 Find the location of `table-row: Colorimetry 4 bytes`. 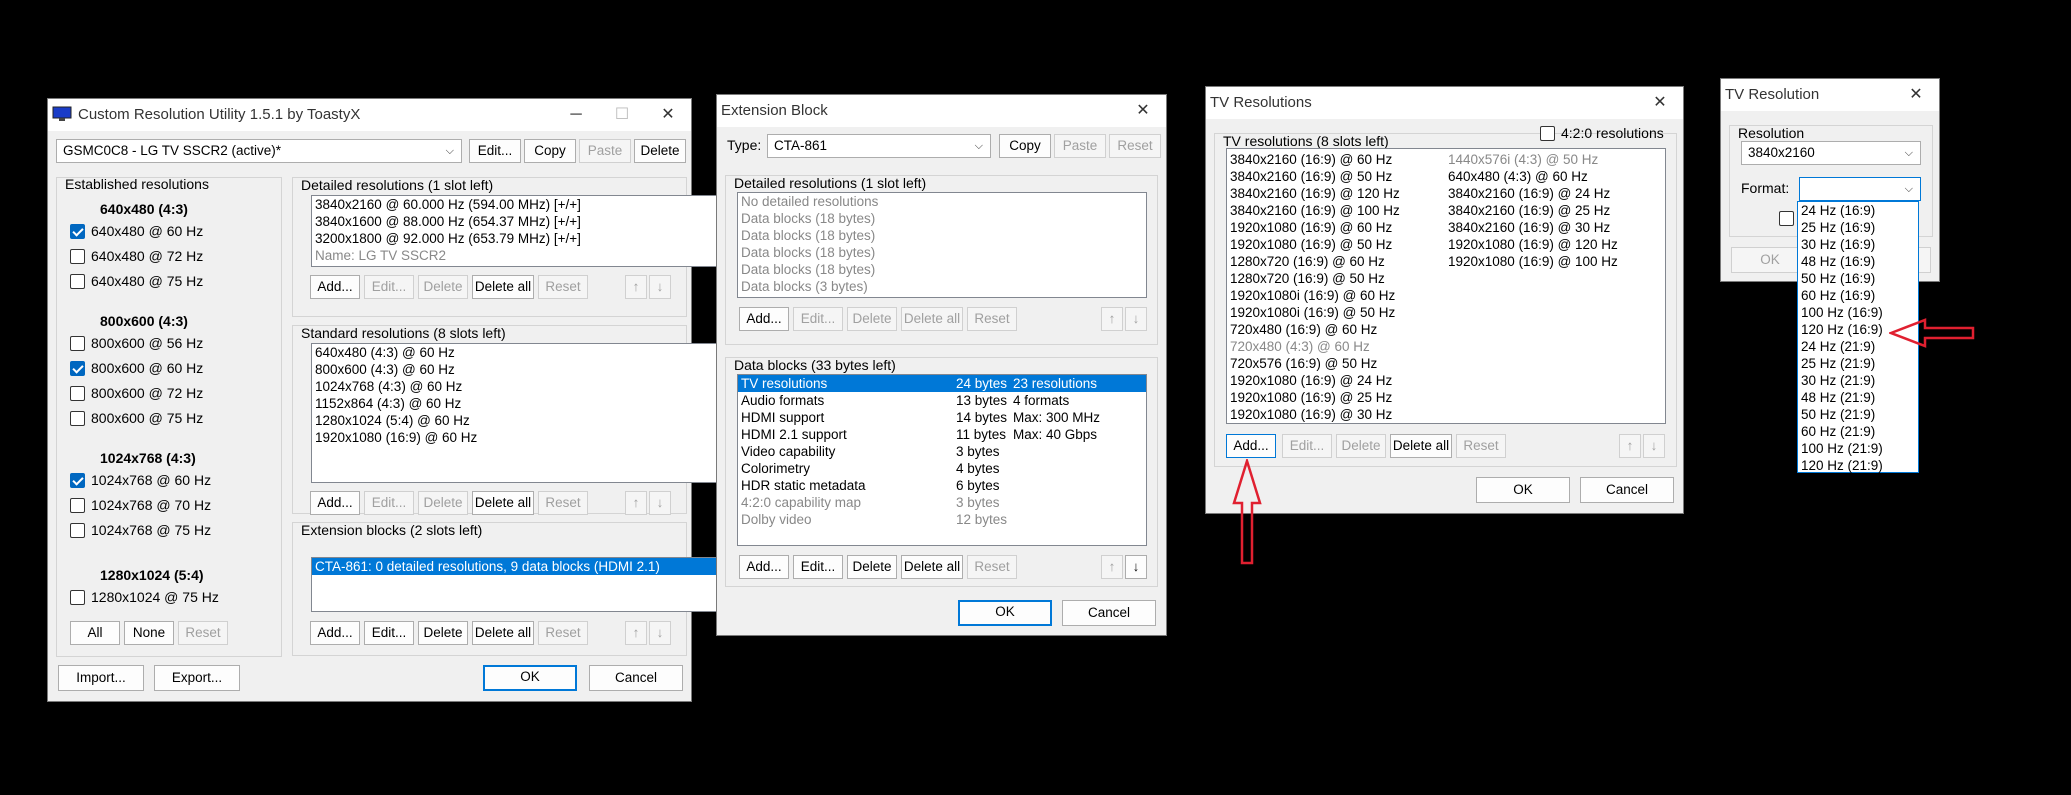

table-row: Colorimetry 4 bytes is located at coordinates (942, 468).